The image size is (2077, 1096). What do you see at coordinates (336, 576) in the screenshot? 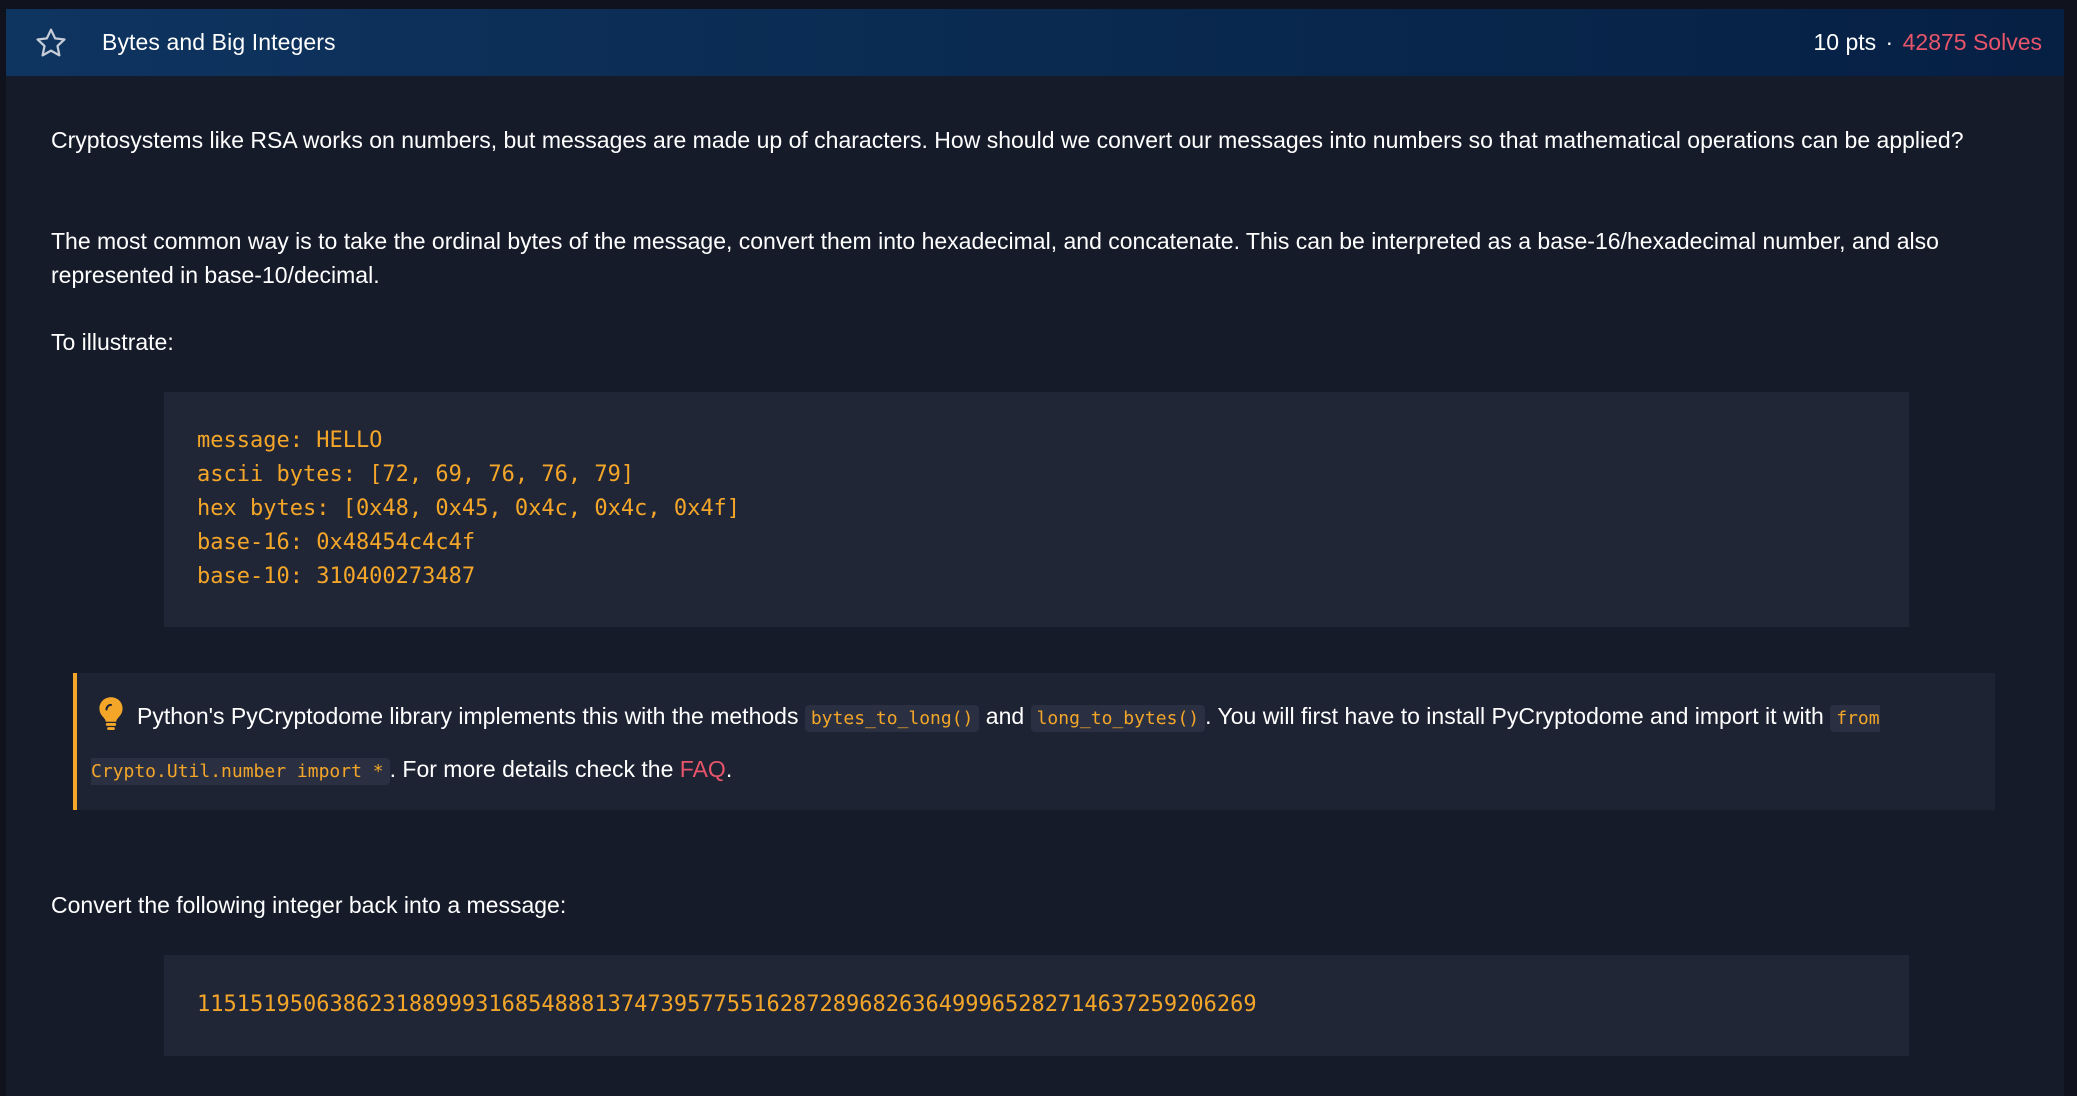
I see `code-line: base-10: 310400273487` at bounding box center [336, 576].